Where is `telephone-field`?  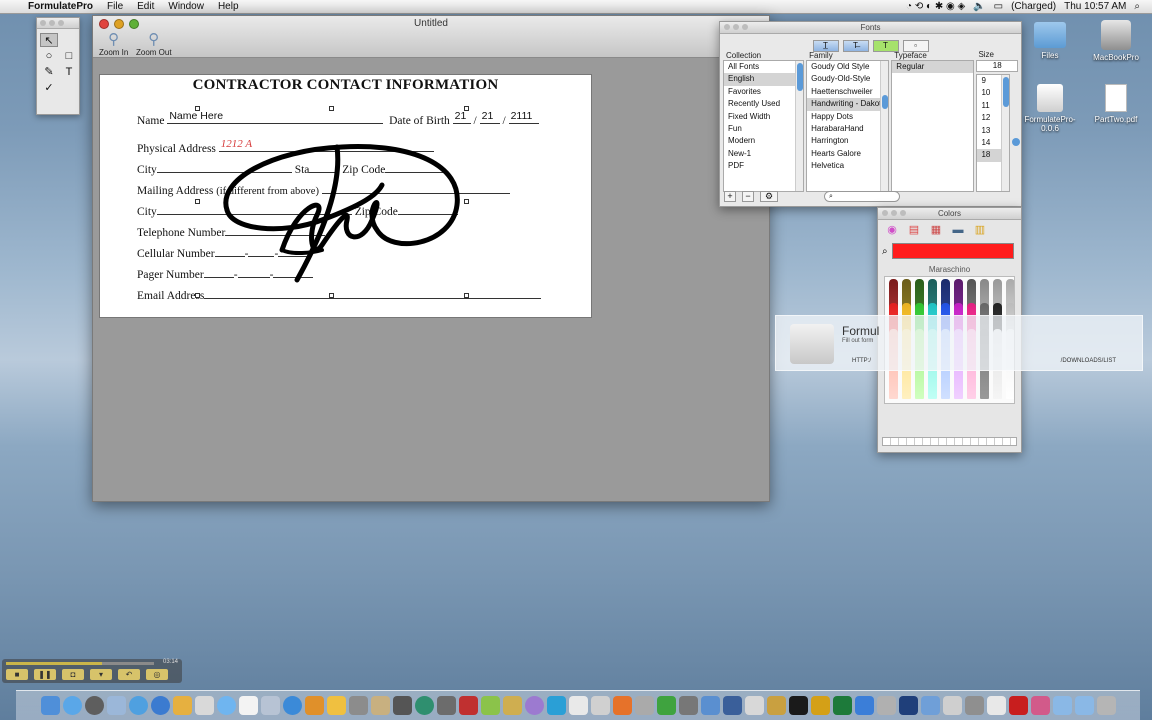
telephone-field is located at coordinates (275, 230).